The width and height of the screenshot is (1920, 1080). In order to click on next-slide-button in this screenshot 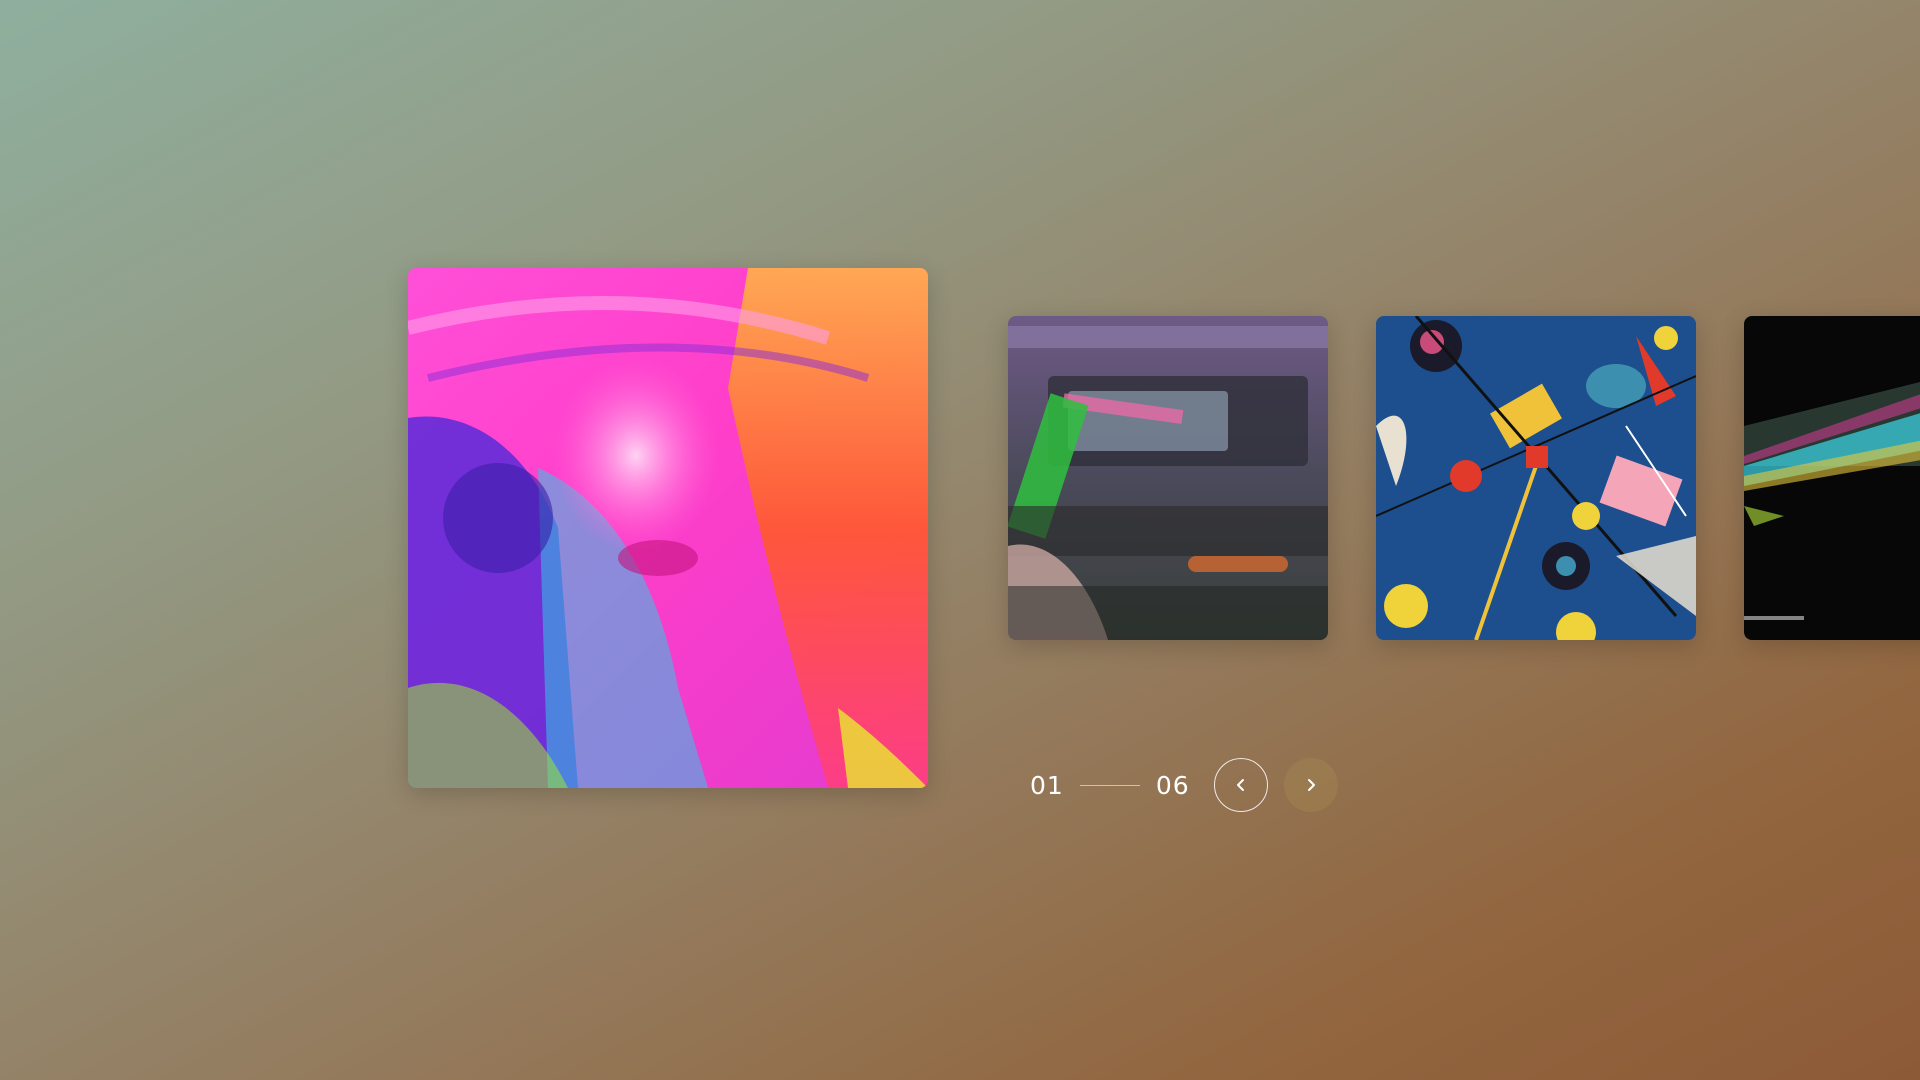, I will do `click(1310, 785)`.